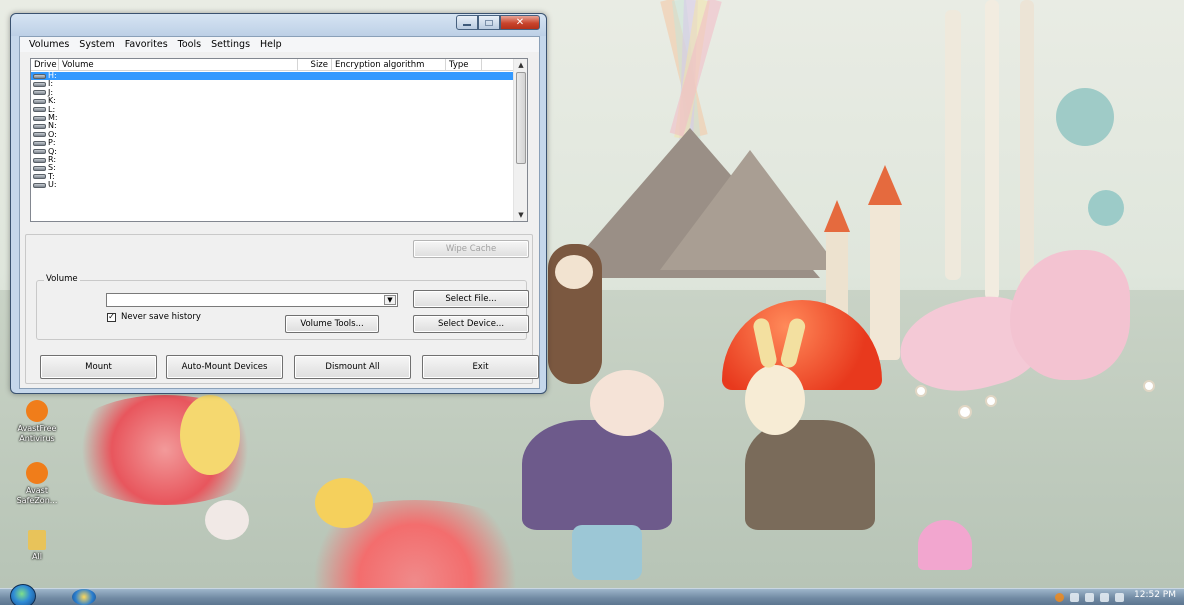  I want to click on taskbar: 12:52 PM, so click(592, 594).